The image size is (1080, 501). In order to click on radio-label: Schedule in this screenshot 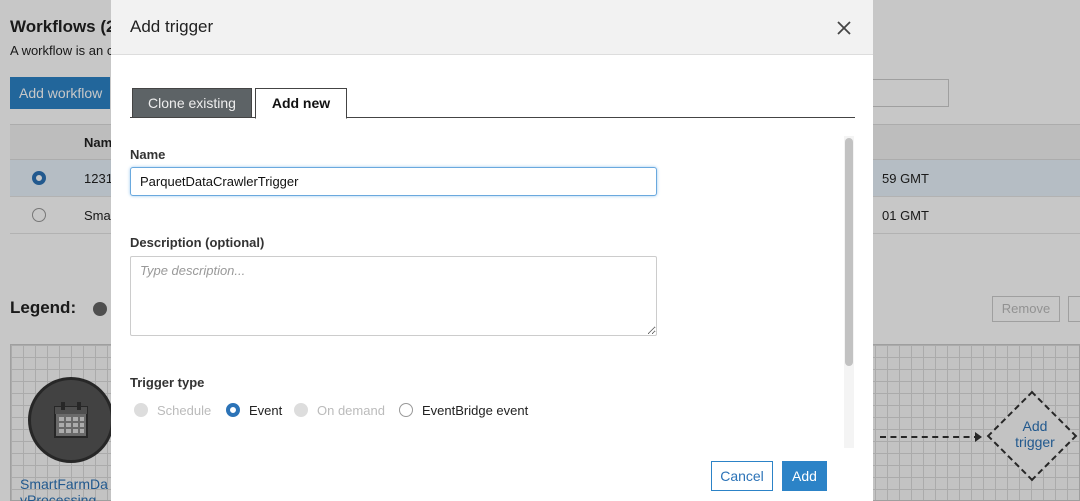, I will do `click(184, 410)`.